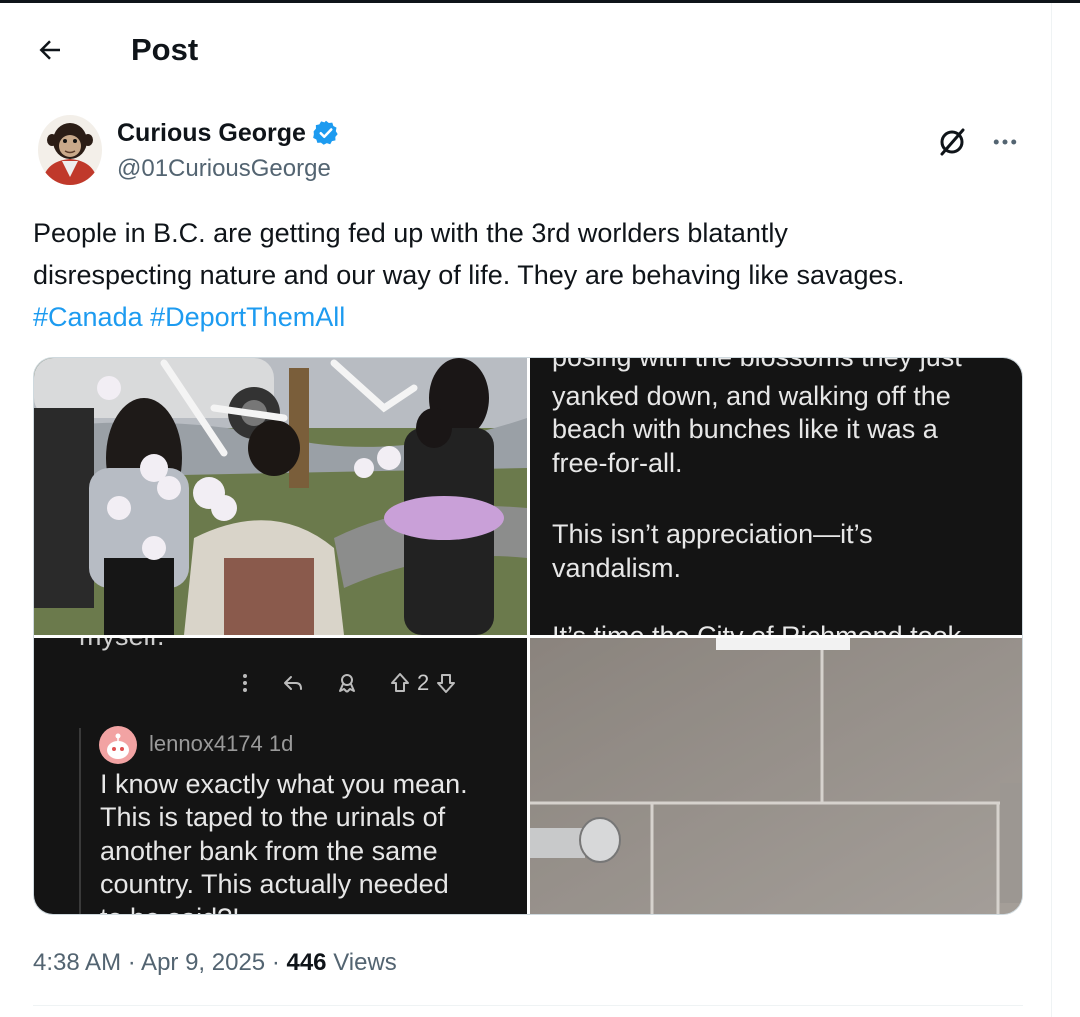 This screenshot has width=1080, height=1017. I want to click on hashtag-link: #Canada, so click(88, 317).